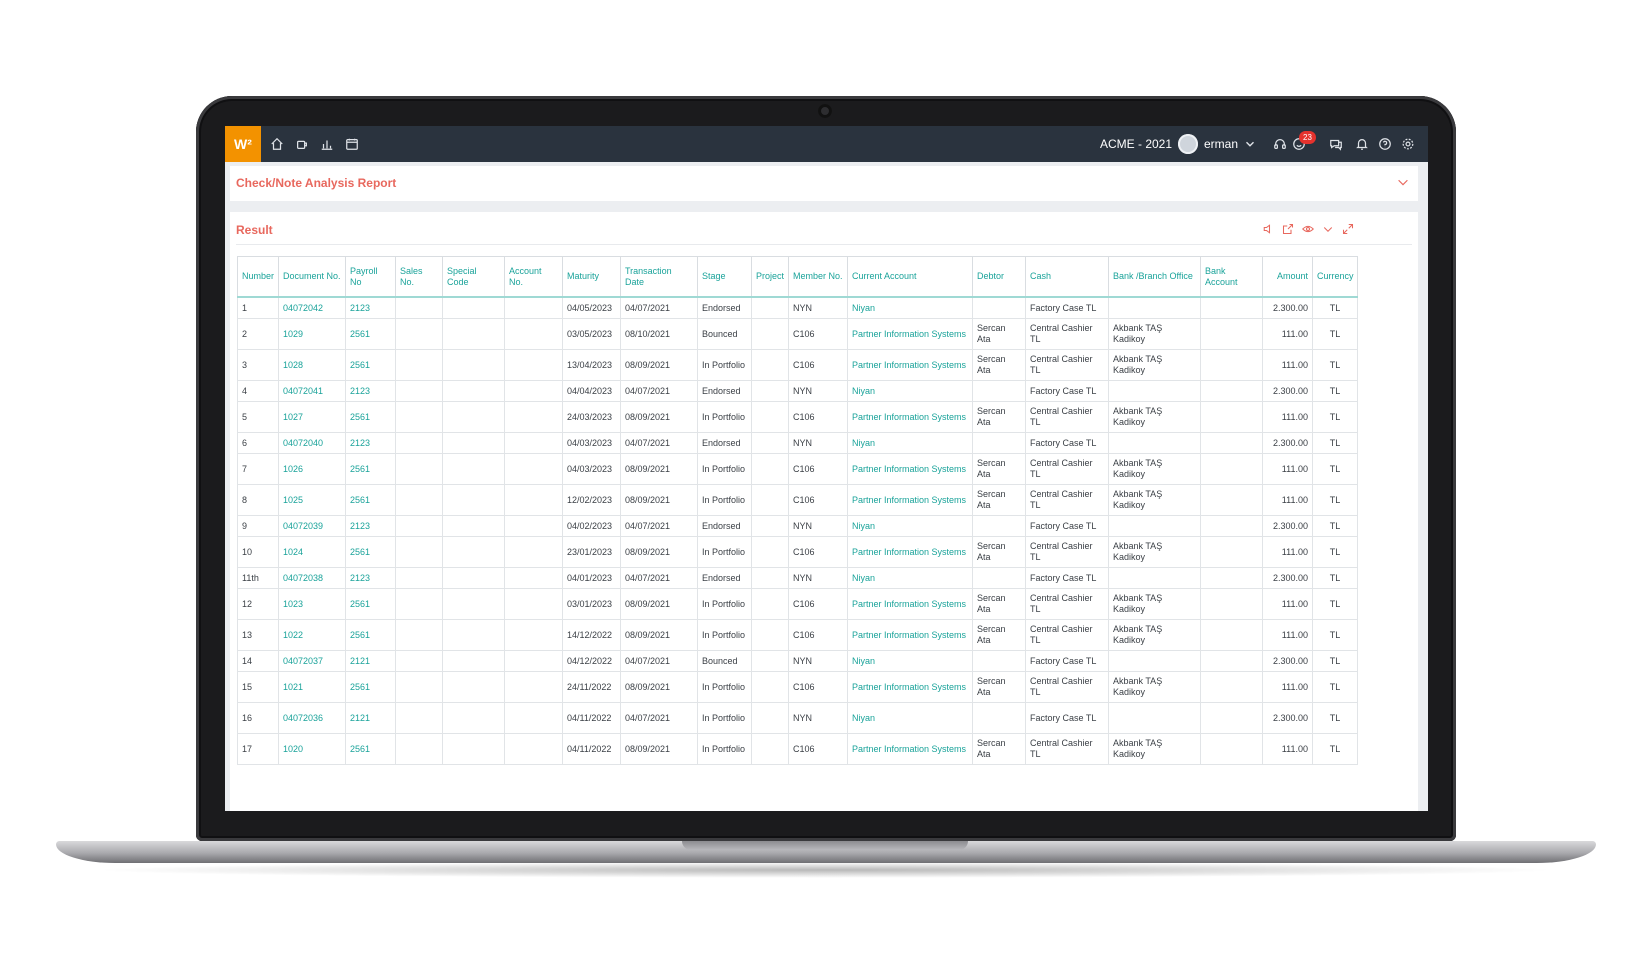 Image resolution: width=1649 pixels, height=953 pixels. What do you see at coordinates (312, 661) in the screenshot?
I see `table-cell: 04072037` at bounding box center [312, 661].